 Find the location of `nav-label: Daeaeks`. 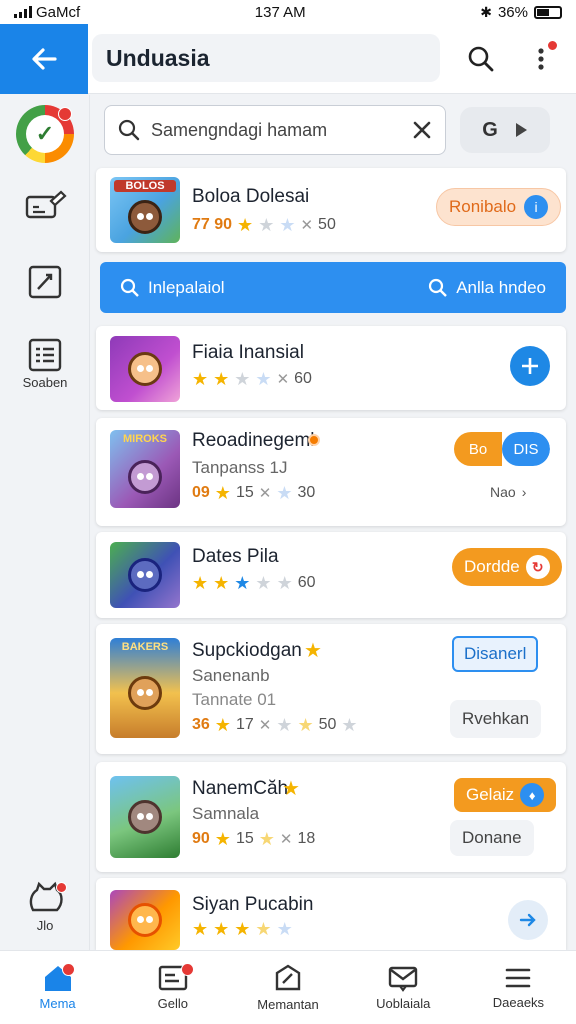

nav-label: Daeaeks is located at coordinates (518, 1002).